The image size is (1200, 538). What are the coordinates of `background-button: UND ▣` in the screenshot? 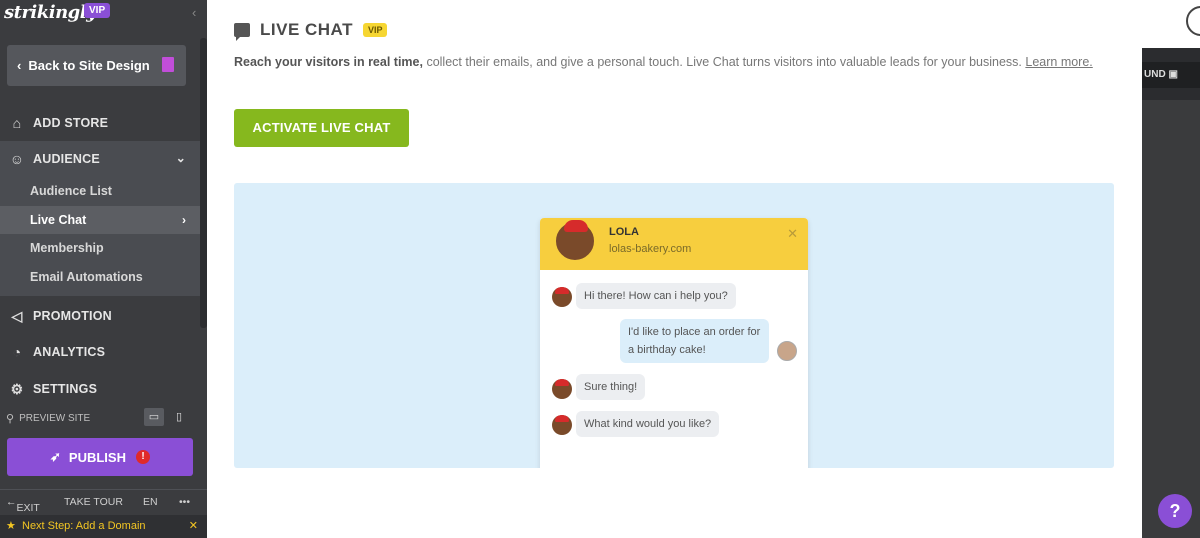 It's located at (1171, 75).